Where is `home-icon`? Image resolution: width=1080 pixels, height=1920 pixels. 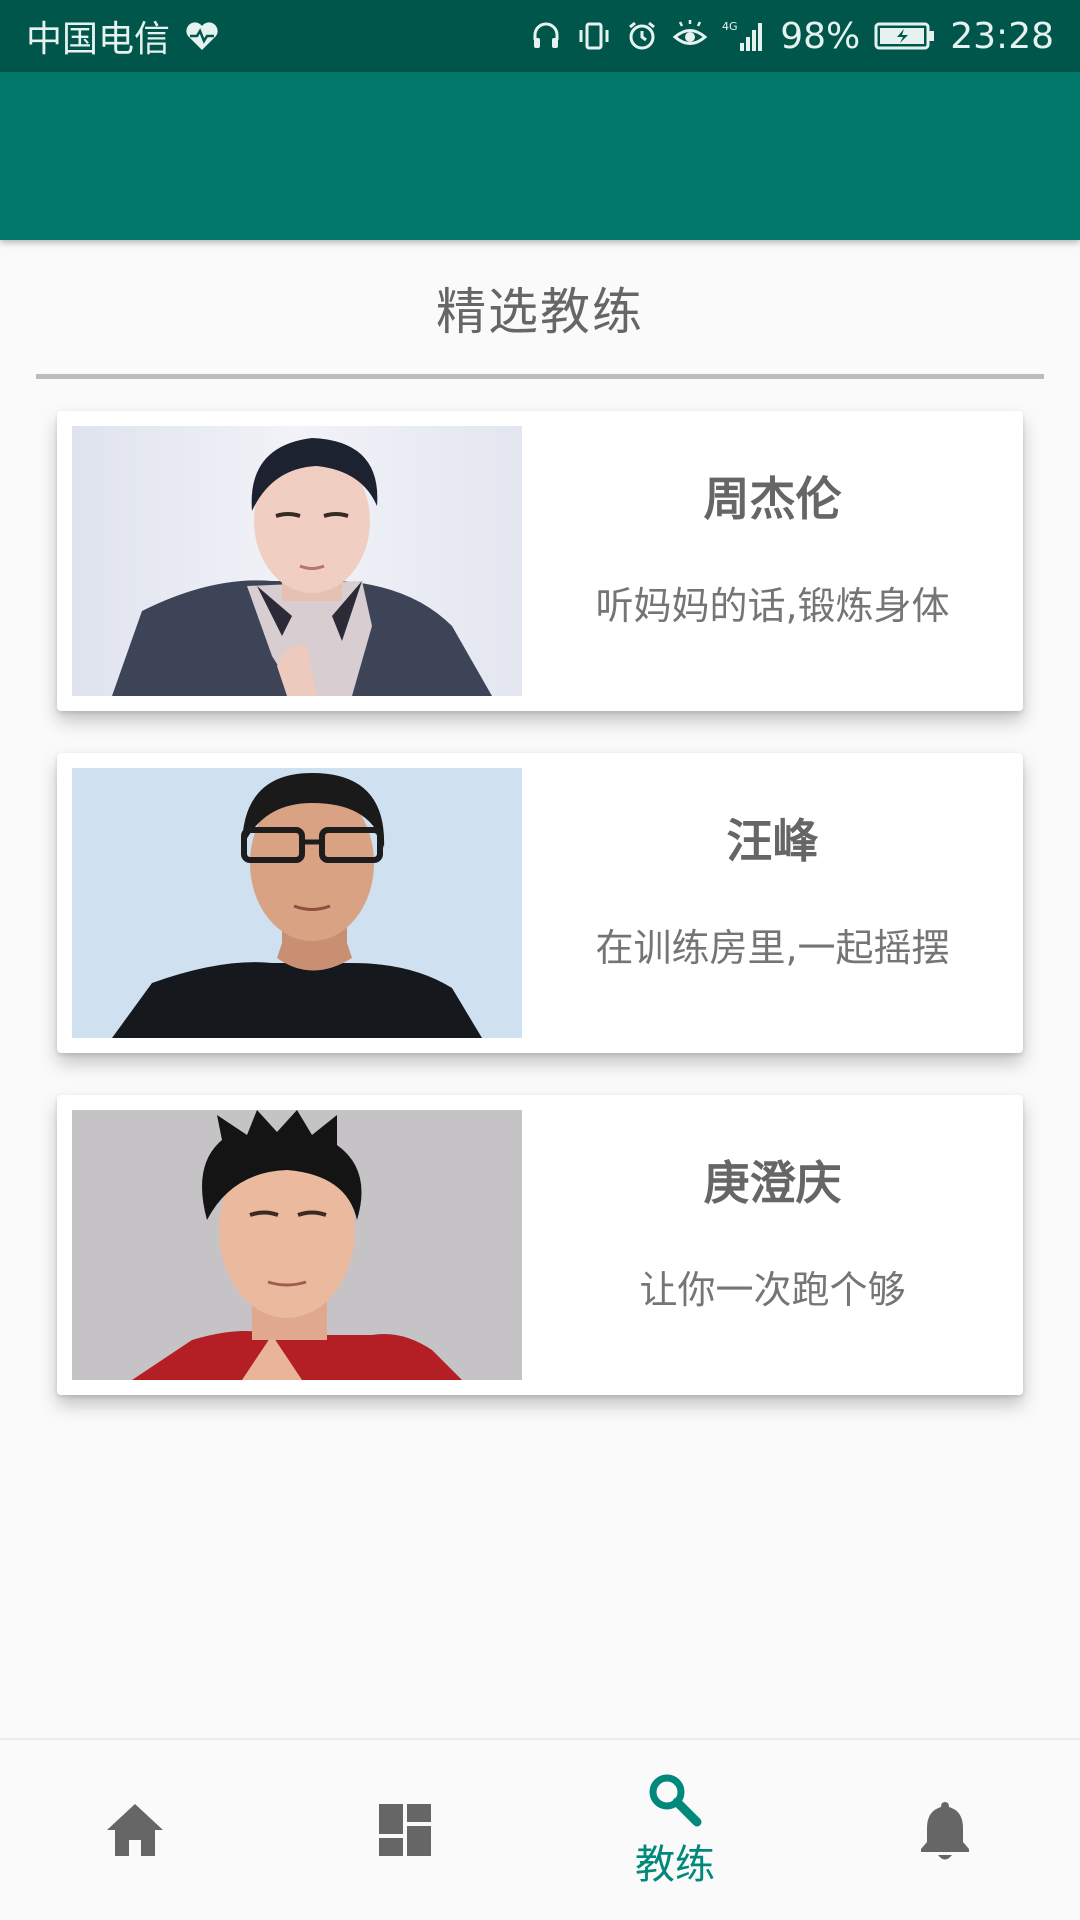
home-icon is located at coordinates (135, 1830).